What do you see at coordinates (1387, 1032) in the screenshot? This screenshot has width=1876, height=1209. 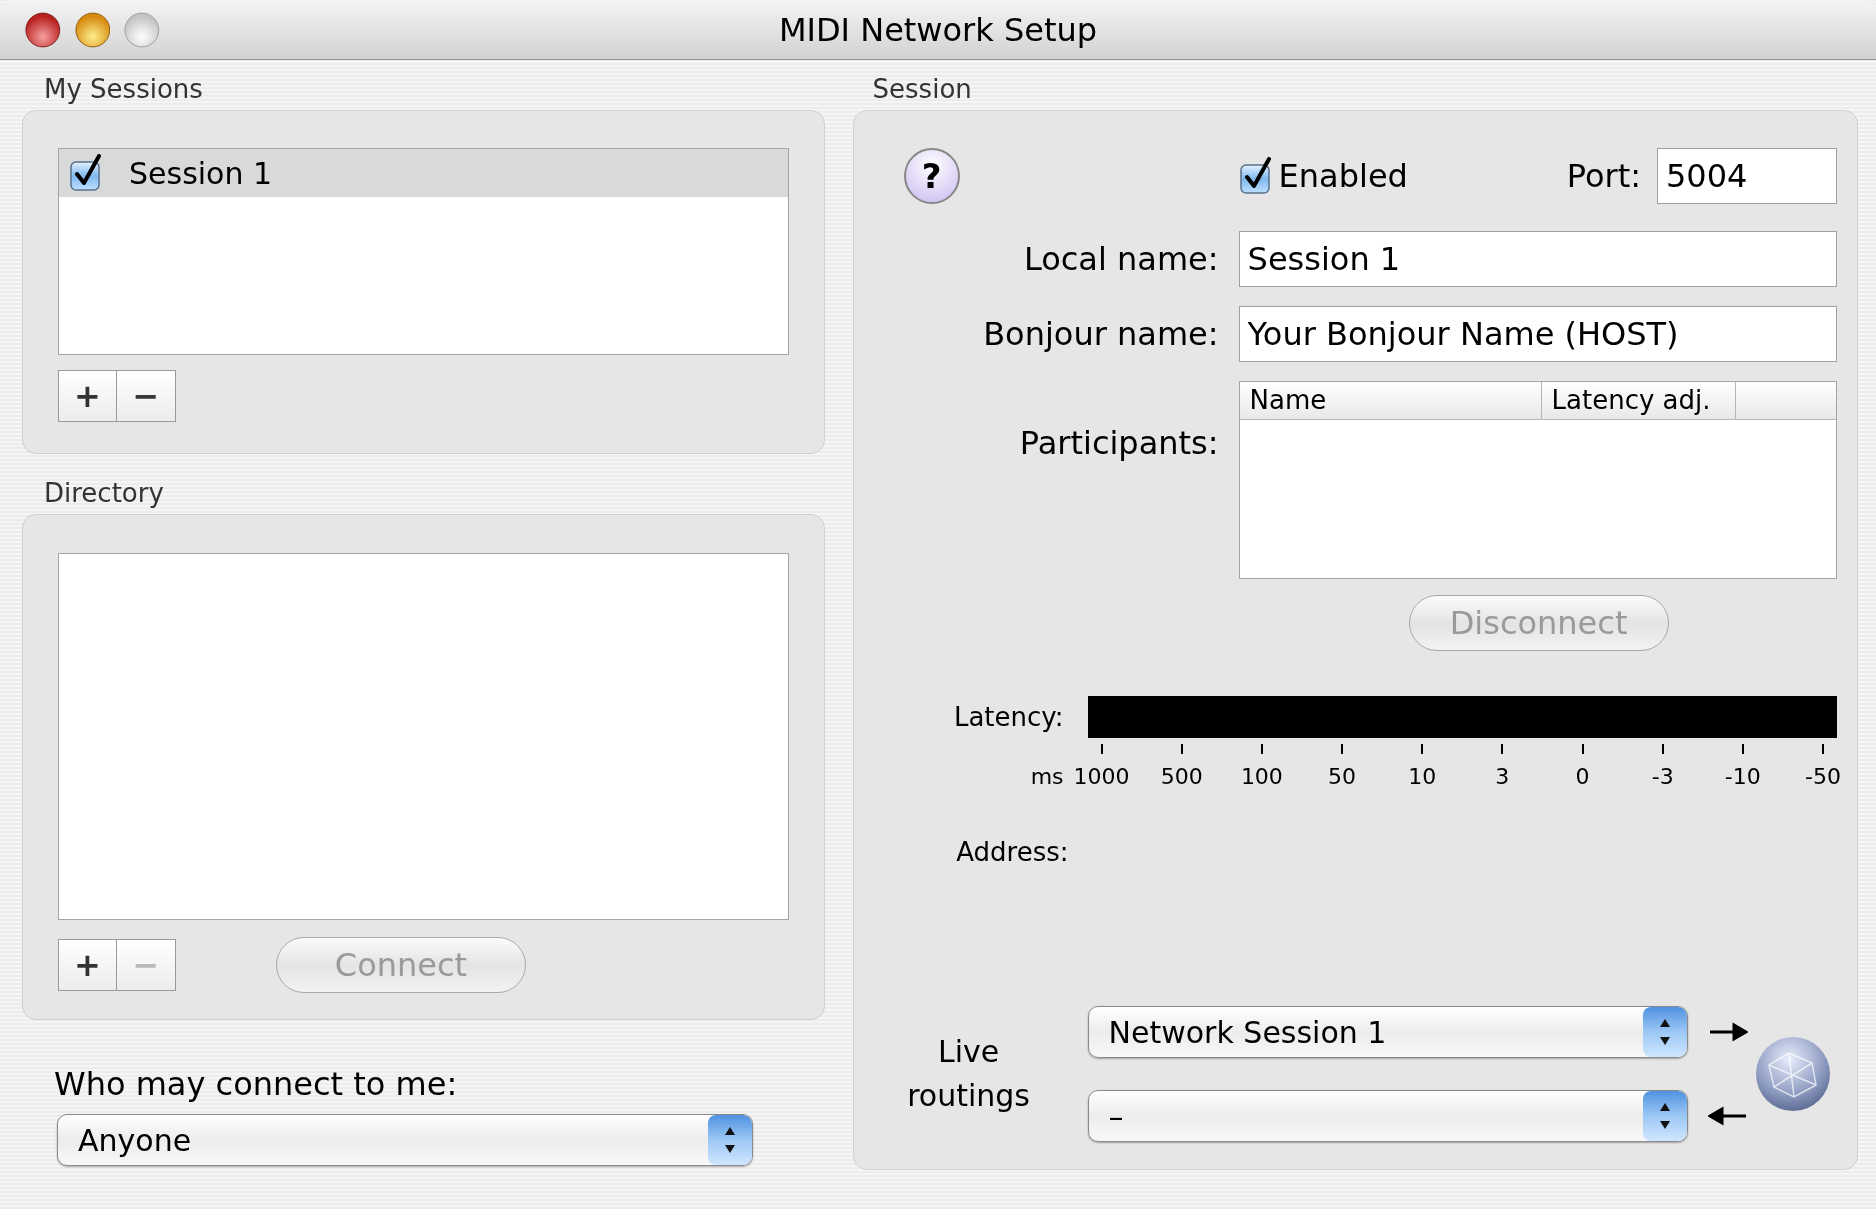 I see `routing-popup: Network Session 1` at bounding box center [1387, 1032].